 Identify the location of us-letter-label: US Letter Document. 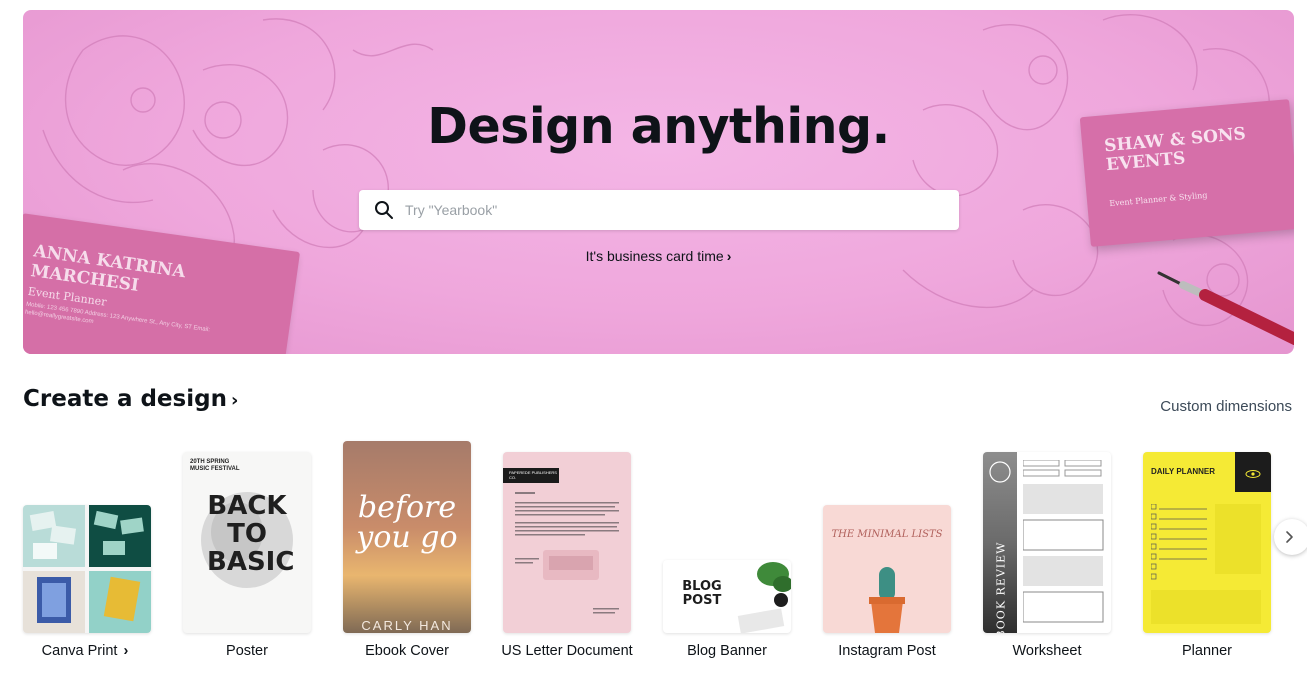
(567, 651).